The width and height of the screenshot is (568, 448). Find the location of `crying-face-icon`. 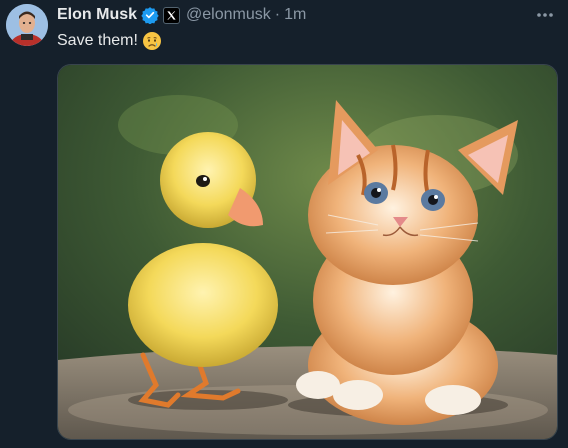

crying-face-icon is located at coordinates (152, 41).